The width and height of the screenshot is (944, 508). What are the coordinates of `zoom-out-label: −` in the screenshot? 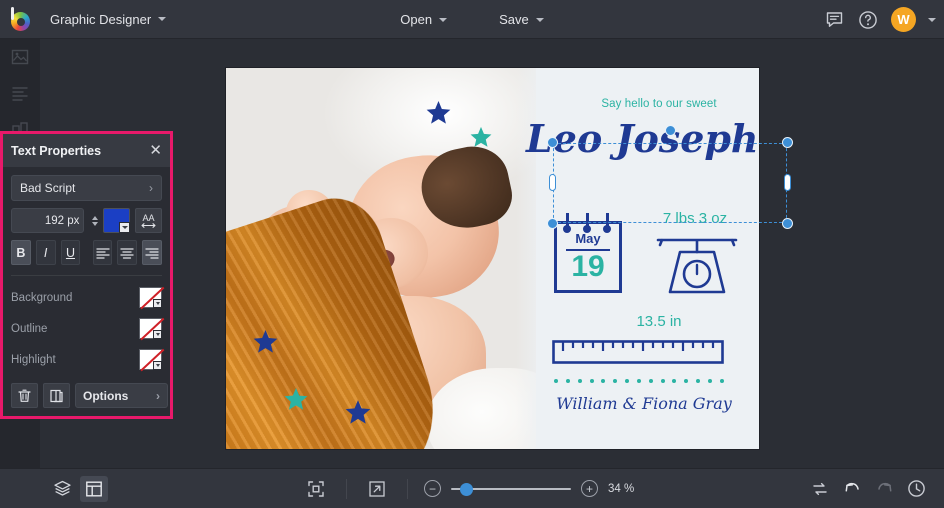 It's located at (432, 488).